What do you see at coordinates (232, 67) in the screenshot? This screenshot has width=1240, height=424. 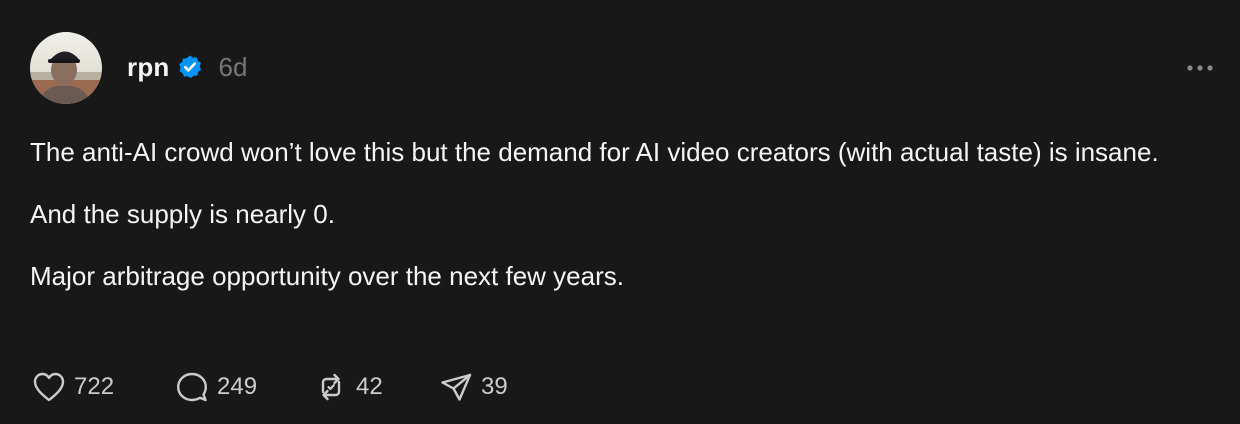 I see `post-timestamp: 6d` at bounding box center [232, 67].